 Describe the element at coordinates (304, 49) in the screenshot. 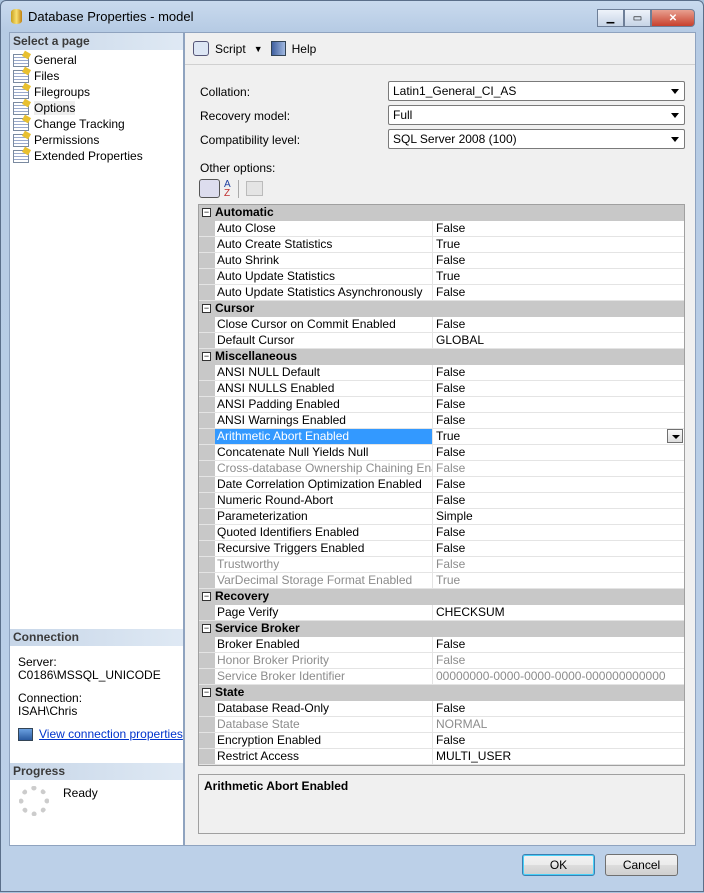

I see `help-button: Help` at that location.